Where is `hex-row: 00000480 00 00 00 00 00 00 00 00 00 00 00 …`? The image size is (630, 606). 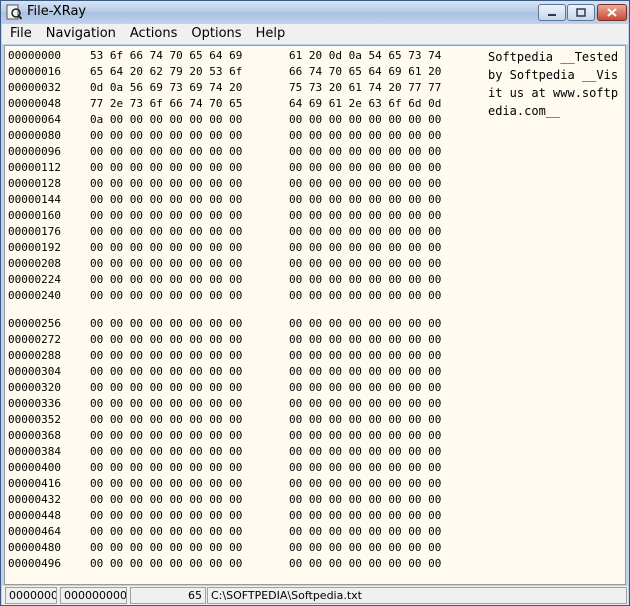 hex-row: 00000480 00 00 00 00 00 00 00 00 00 00 00 … is located at coordinates (224, 548).